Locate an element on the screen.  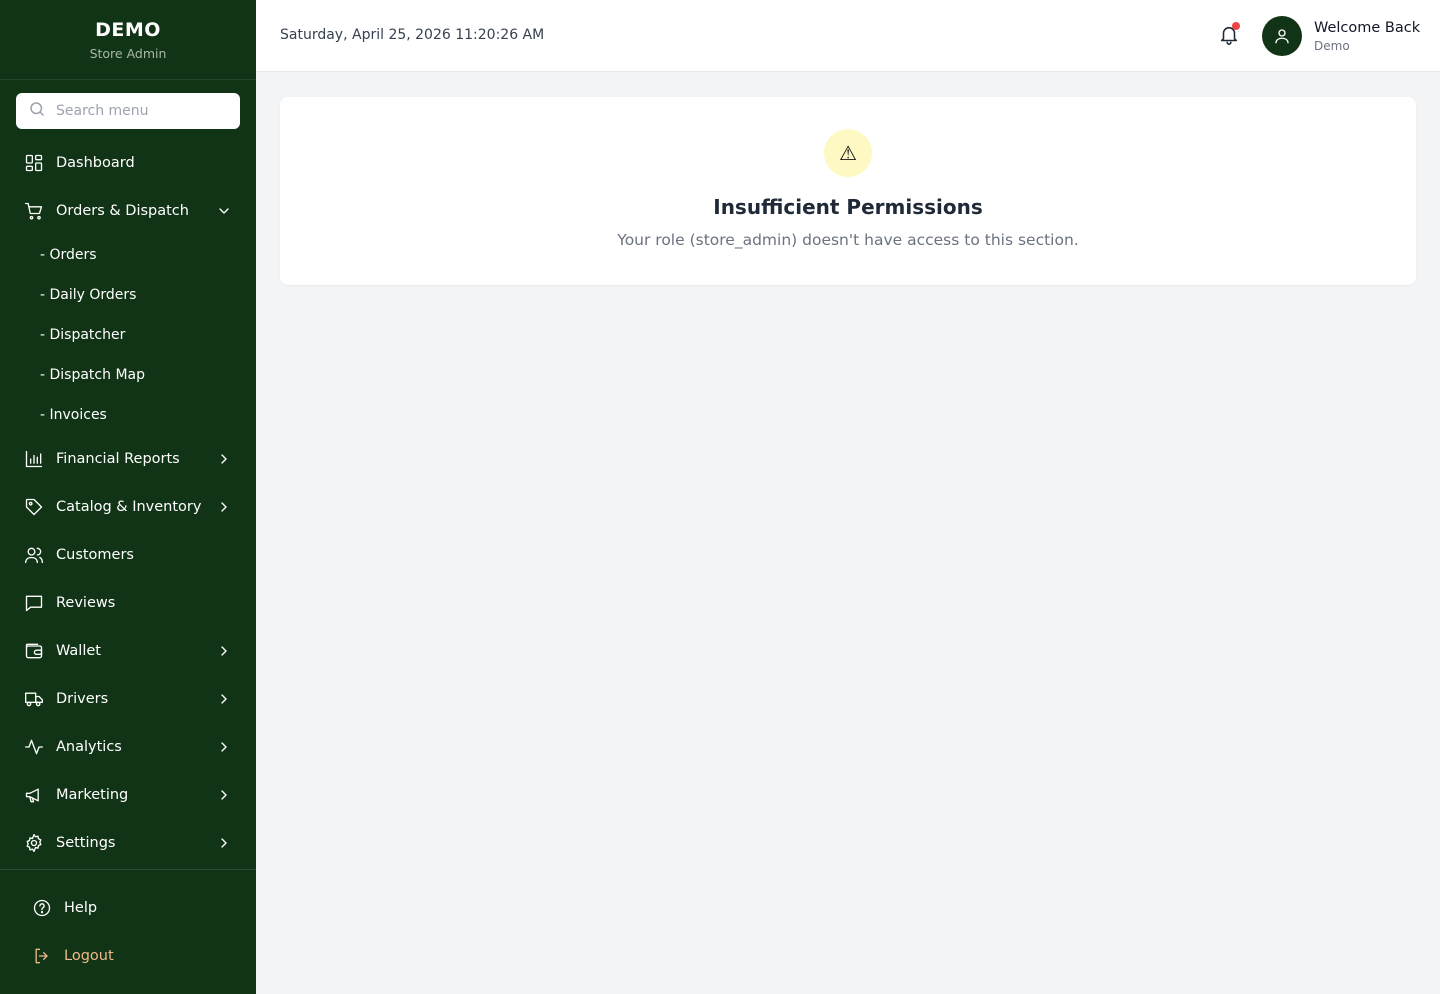
sidebar-item-customers: Customers is located at coordinates (128, 555).